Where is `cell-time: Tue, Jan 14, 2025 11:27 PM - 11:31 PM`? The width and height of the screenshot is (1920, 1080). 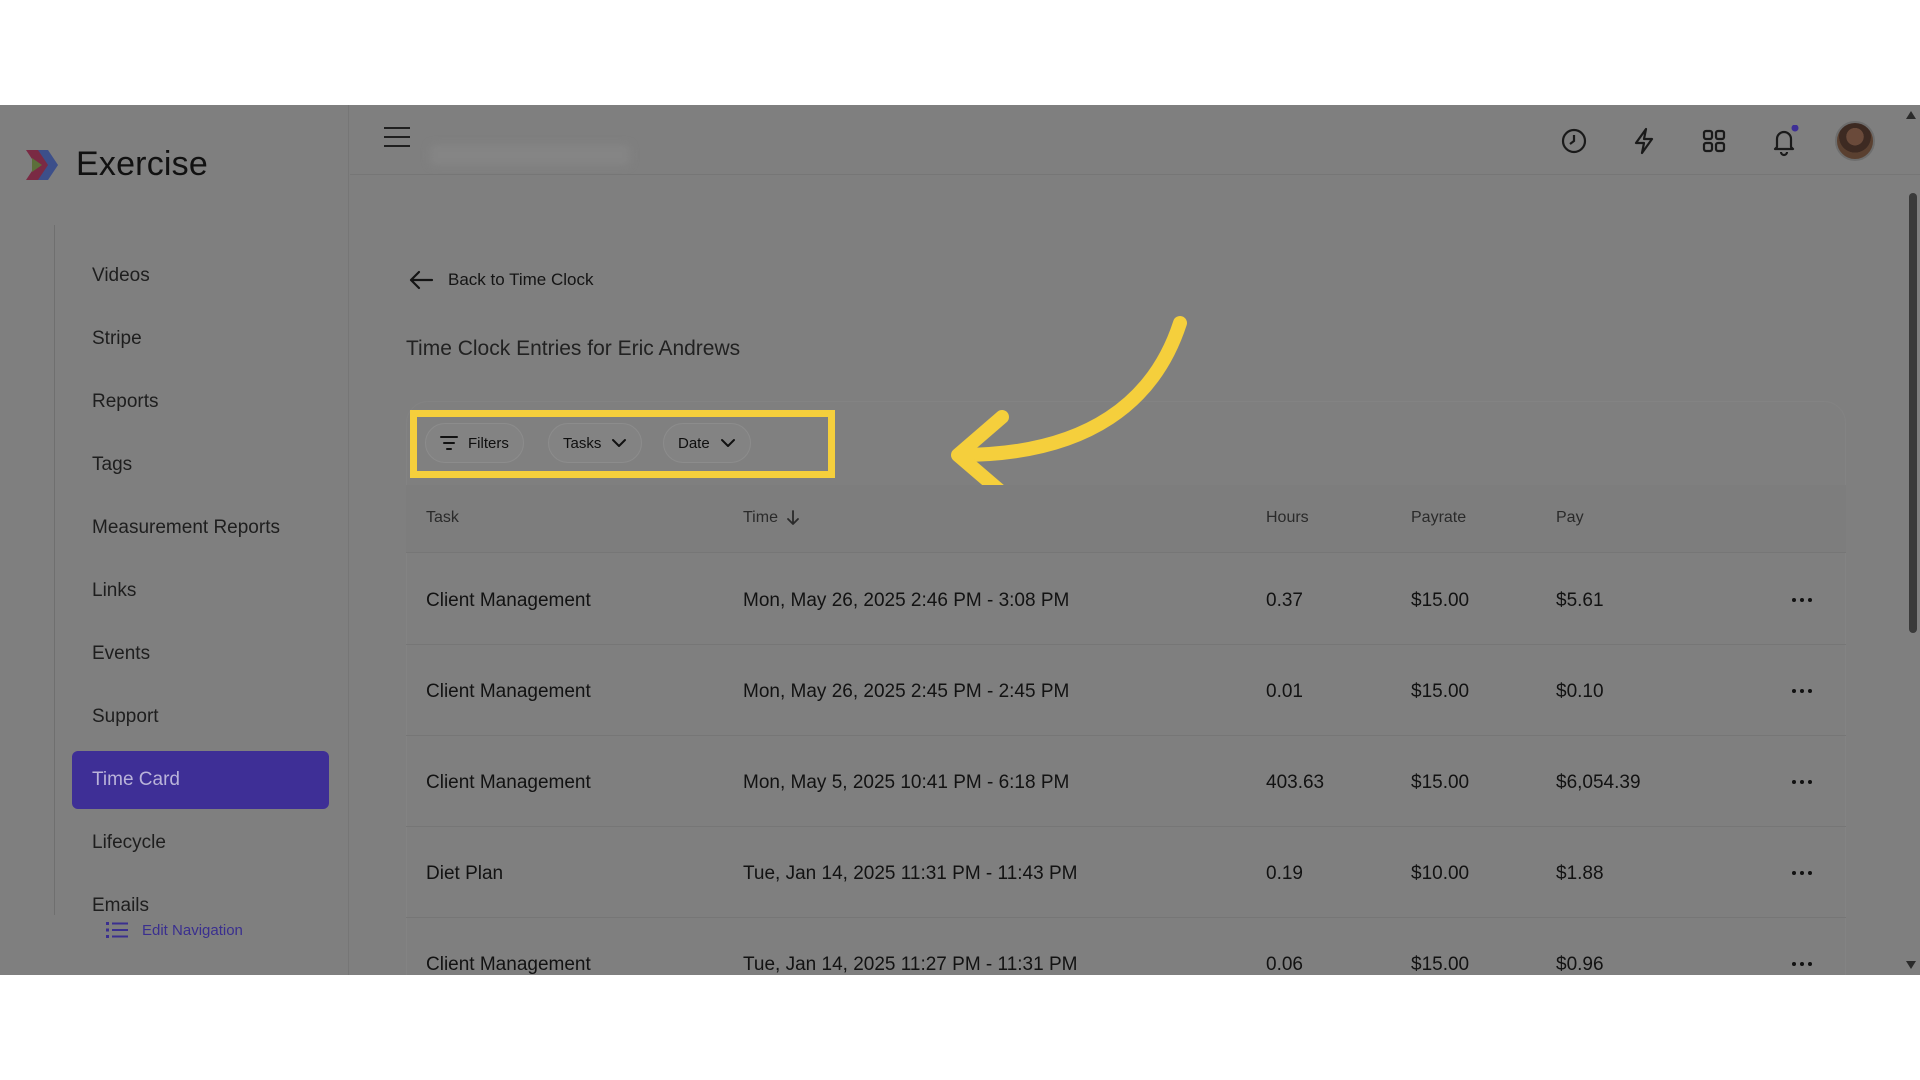
cell-time: Tue, Jan 14, 2025 11:27 PM - 11:31 PM is located at coordinates (910, 964).